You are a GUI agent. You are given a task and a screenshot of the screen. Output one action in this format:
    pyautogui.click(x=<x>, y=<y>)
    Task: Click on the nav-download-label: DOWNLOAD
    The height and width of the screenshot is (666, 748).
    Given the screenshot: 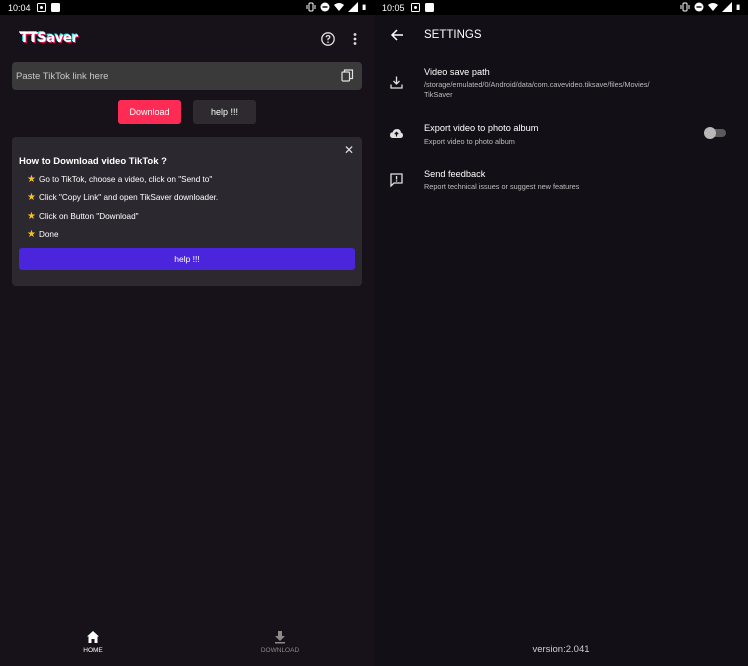 What is the action you would take?
    pyautogui.click(x=280, y=650)
    